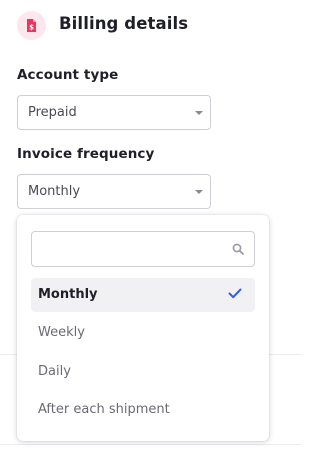 This screenshot has height=452, width=320. I want to click on dropdown-search-field, so click(143, 249).